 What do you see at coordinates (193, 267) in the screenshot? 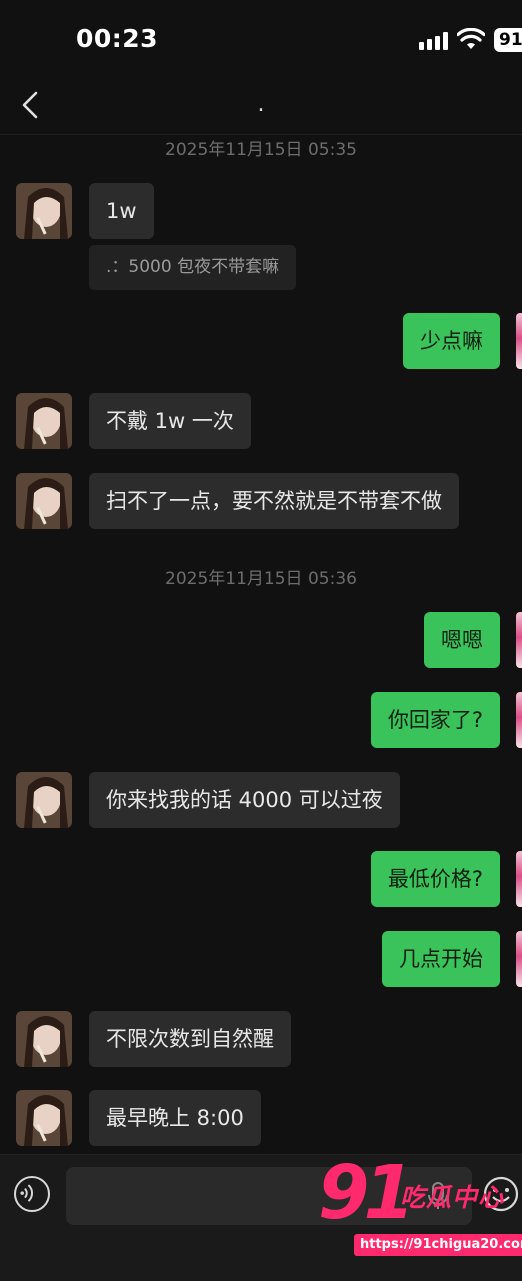
I see `quoted-message: .：5000 包夜不带套嘛` at bounding box center [193, 267].